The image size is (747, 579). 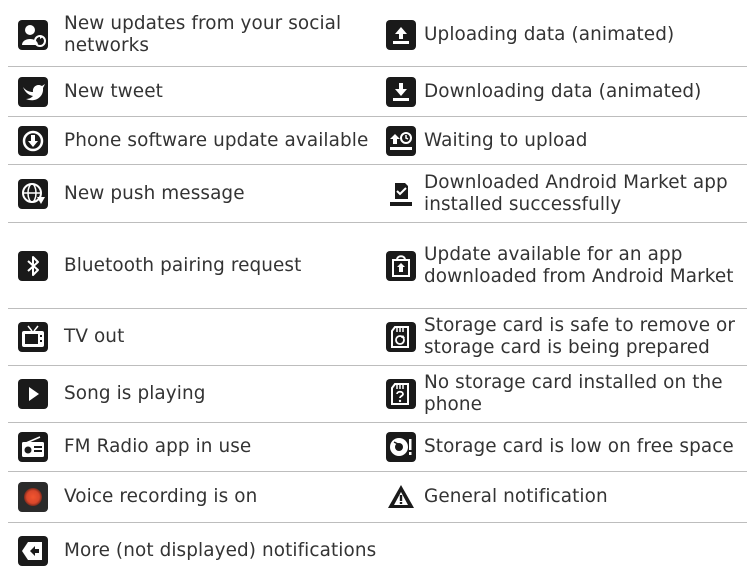 What do you see at coordinates (33, 551) in the screenshot?
I see `more-notifications-icon` at bounding box center [33, 551].